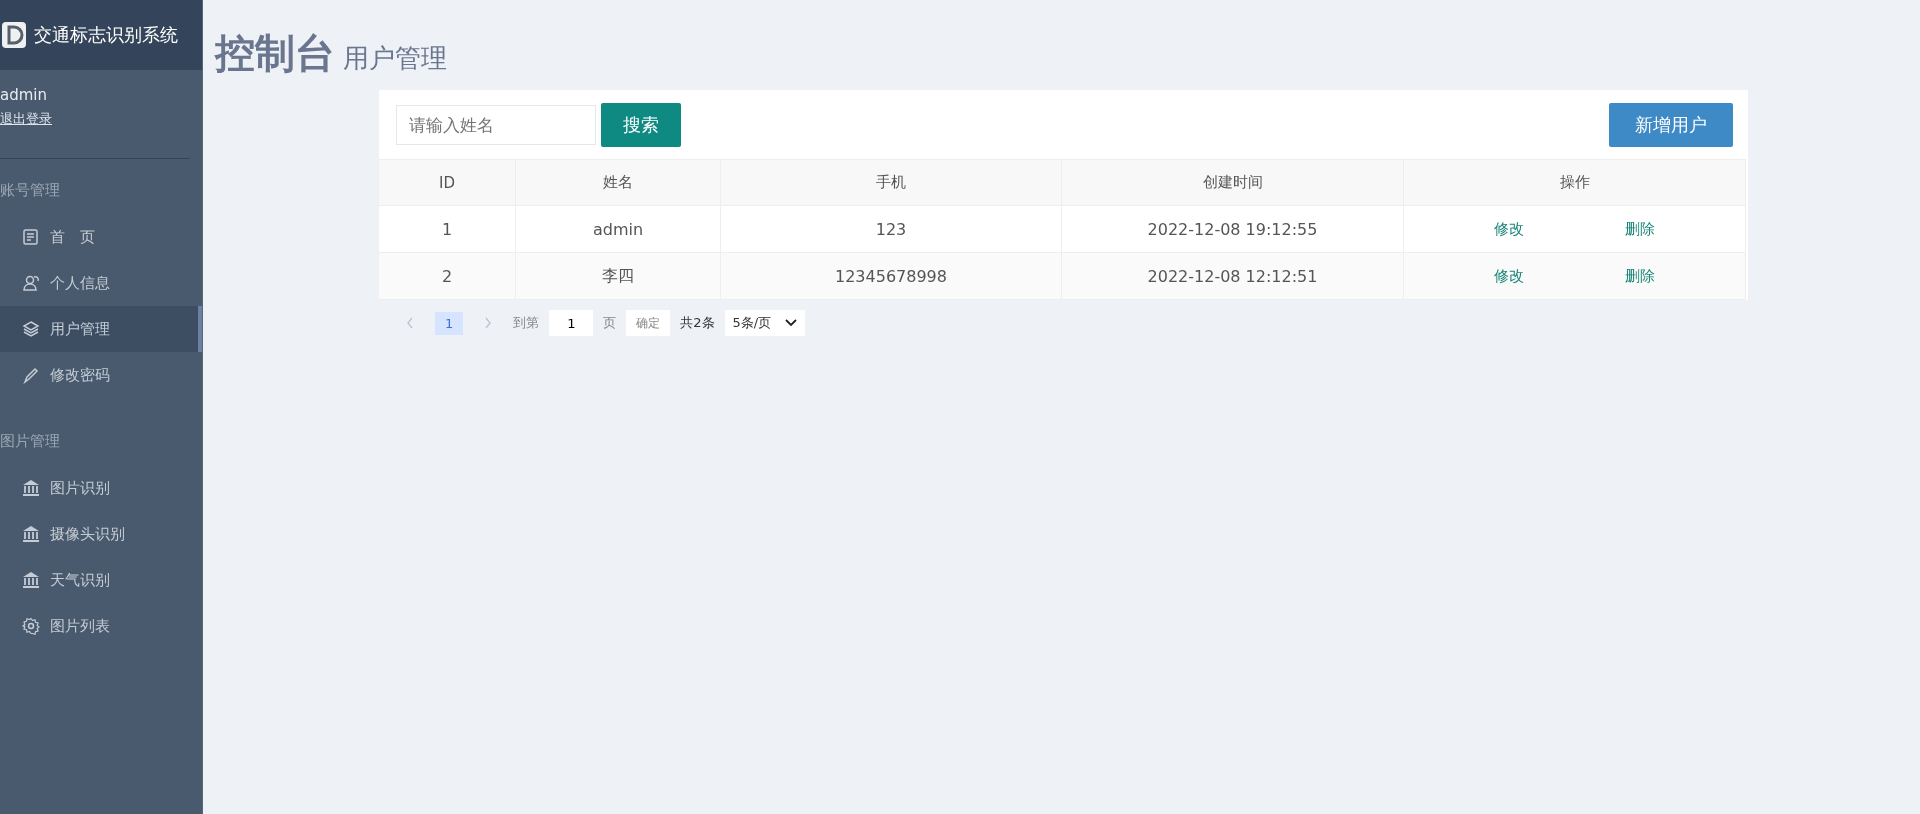  What do you see at coordinates (106, 35) in the screenshot?
I see `app-title: 交通标志识别系统` at bounding box center [106, 35].